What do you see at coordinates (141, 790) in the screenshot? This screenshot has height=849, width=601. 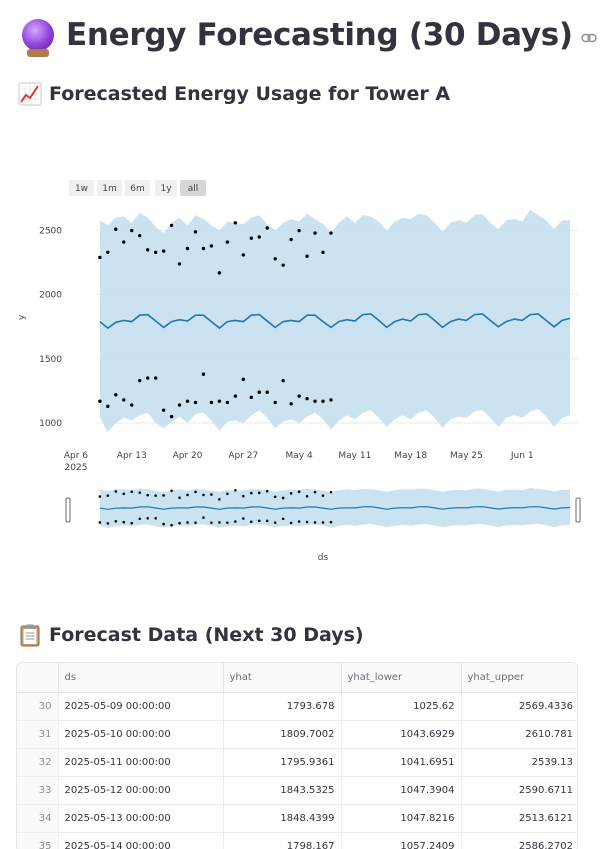 I see `cell-ds: 2025-05-12 00:00:00` at bounding box center [141, 790].